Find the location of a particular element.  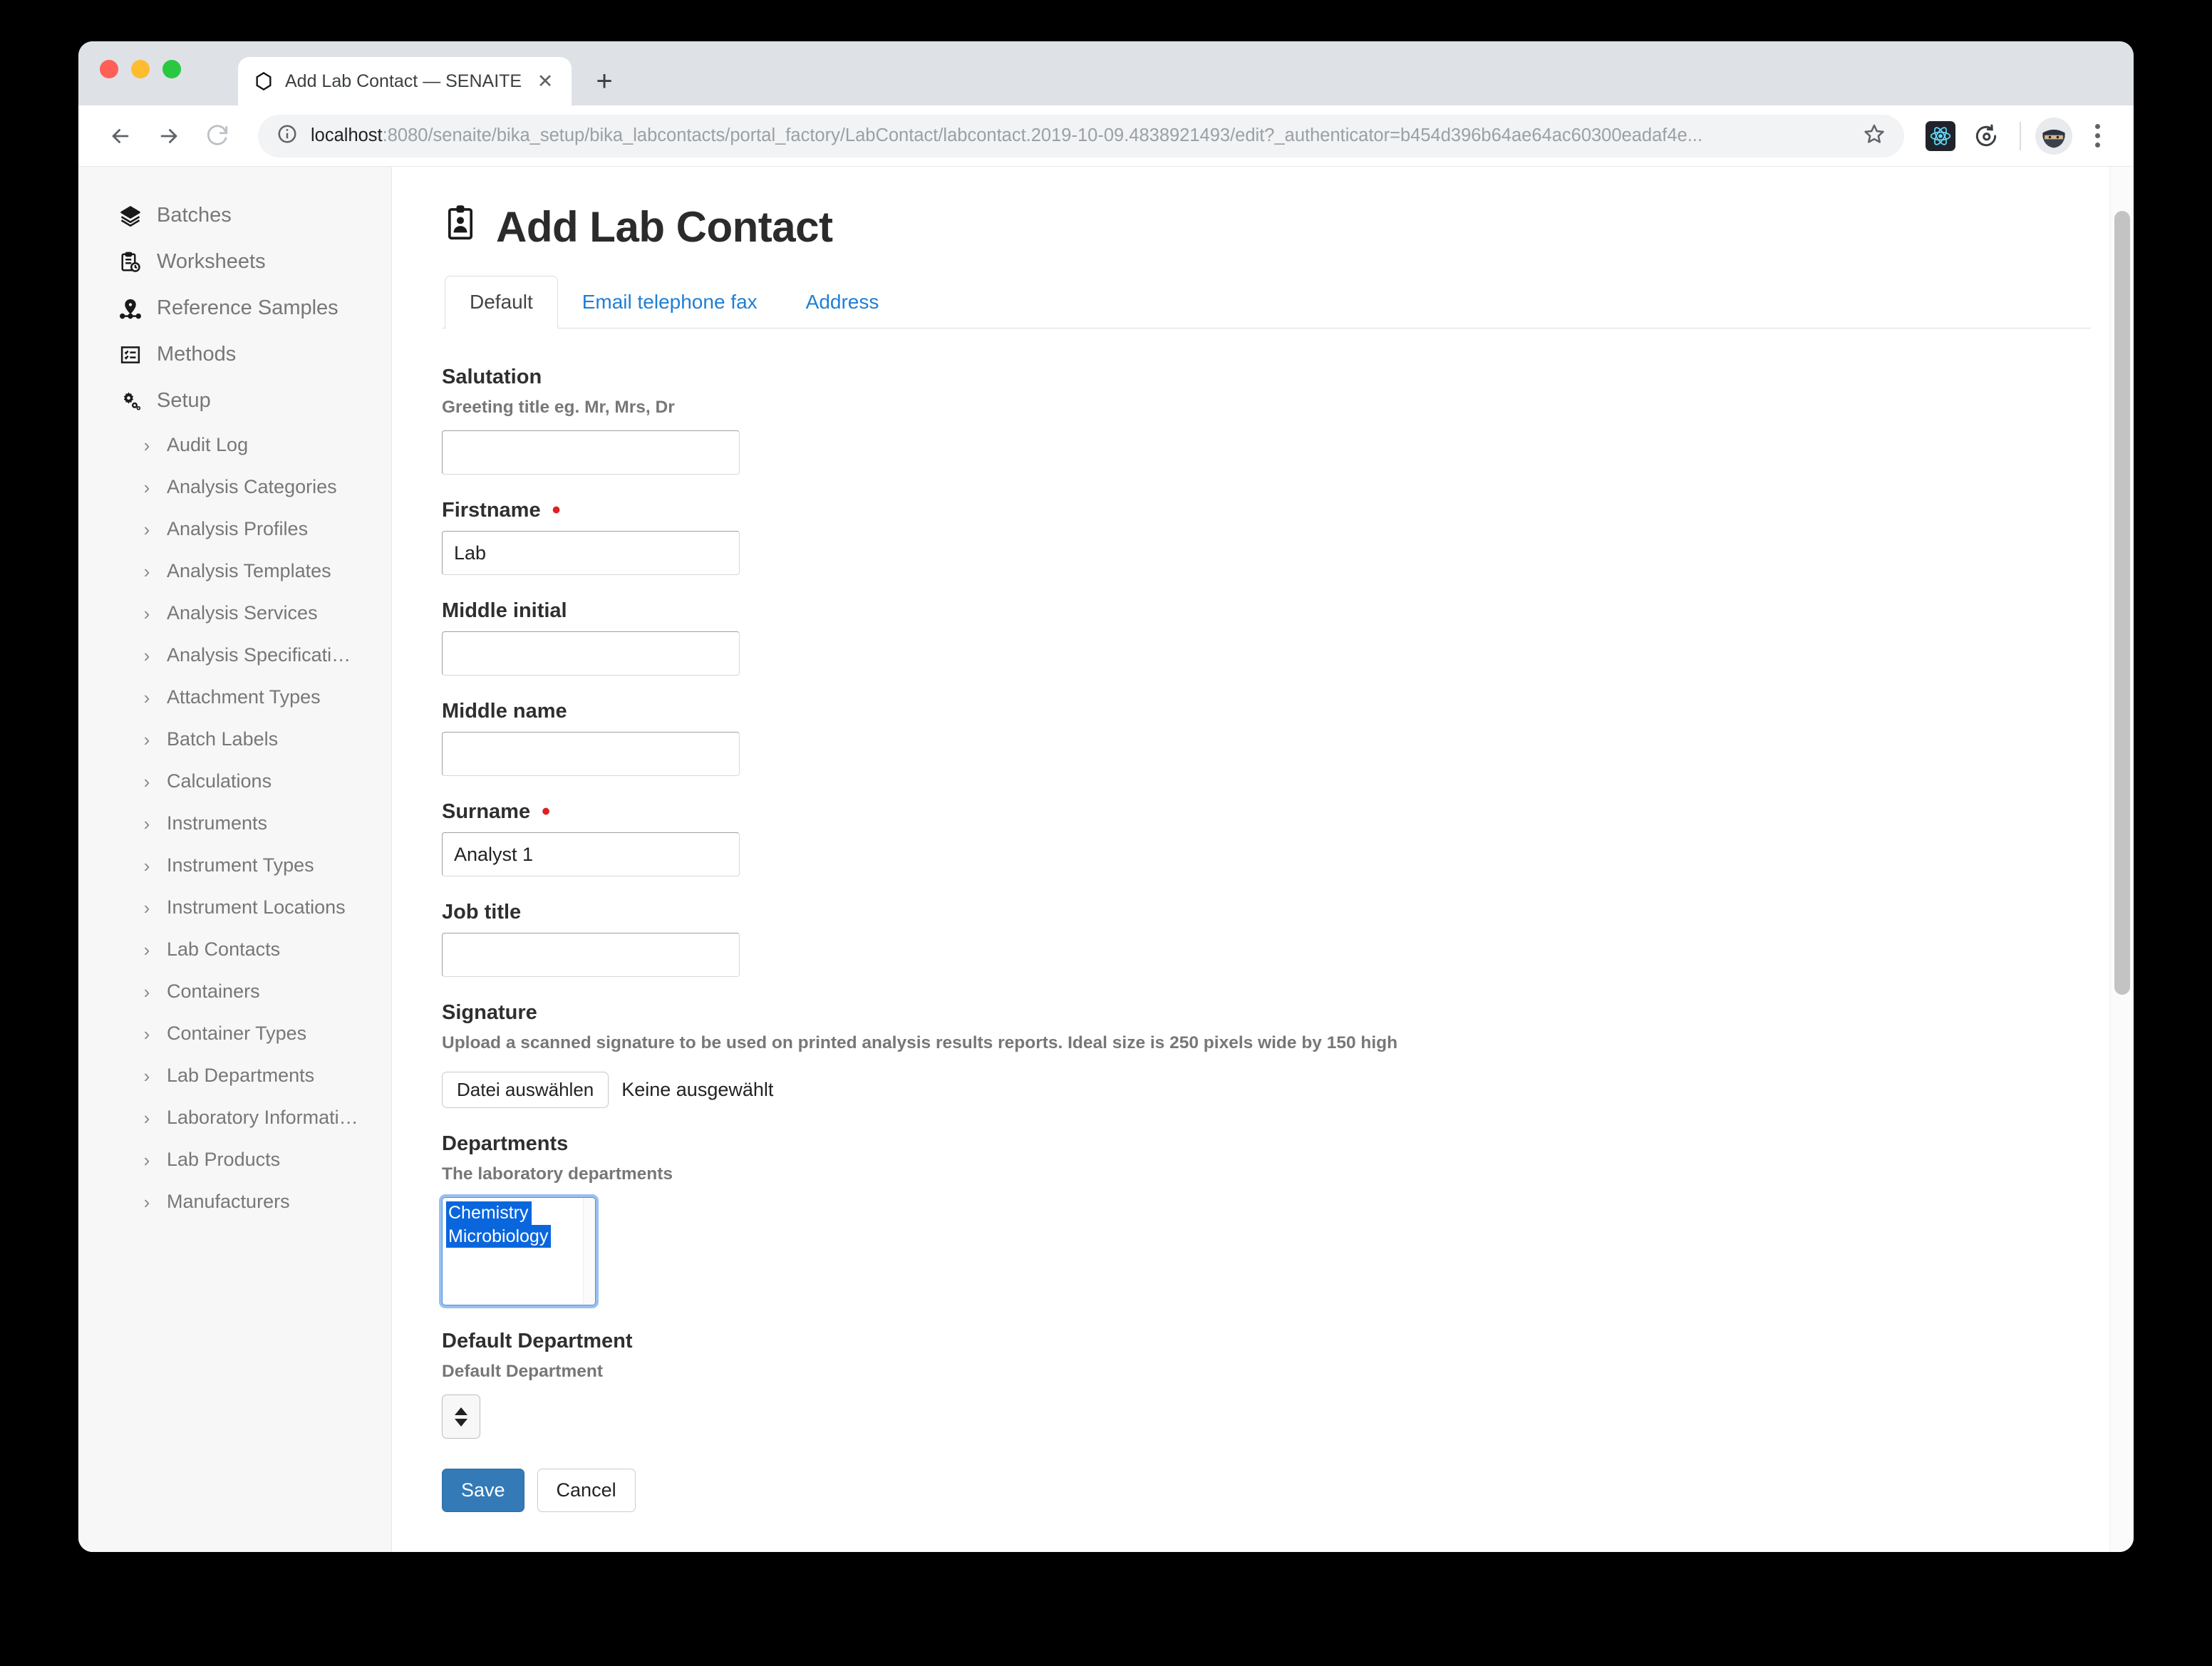

scrollbar-thumb is located at coordinates (2122, 603).